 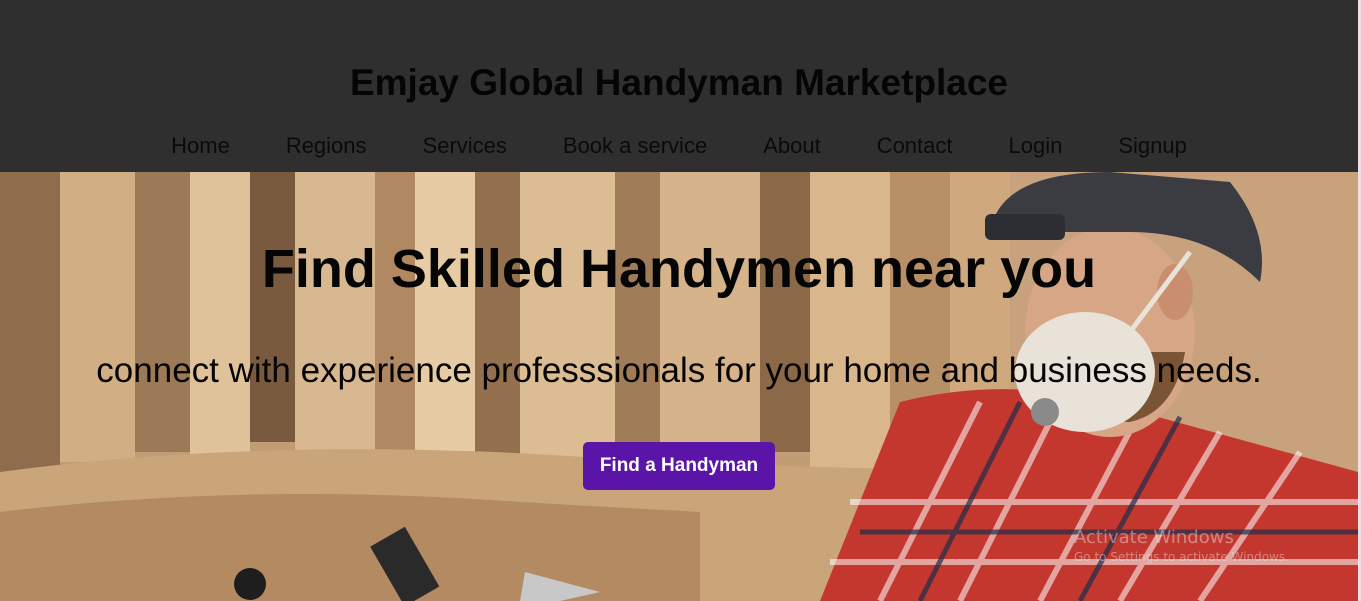 What do you see at coordinates (679, 269) in the screenshot?
I see `hero-title: Find Skilled Handymen near you` at bounding box center [679, 269].